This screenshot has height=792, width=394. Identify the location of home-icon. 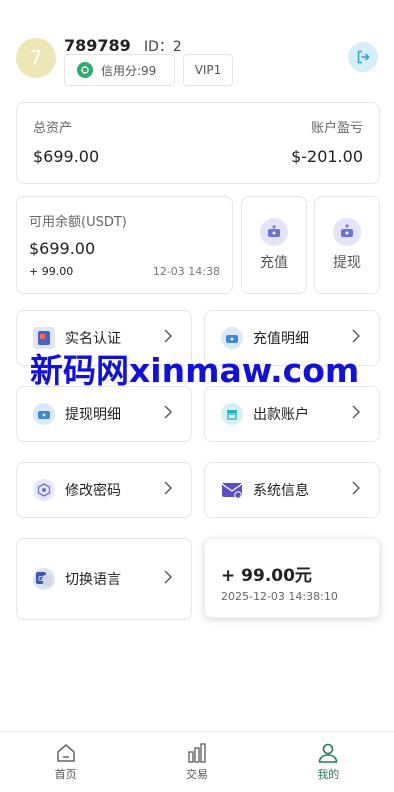
(65, 753).